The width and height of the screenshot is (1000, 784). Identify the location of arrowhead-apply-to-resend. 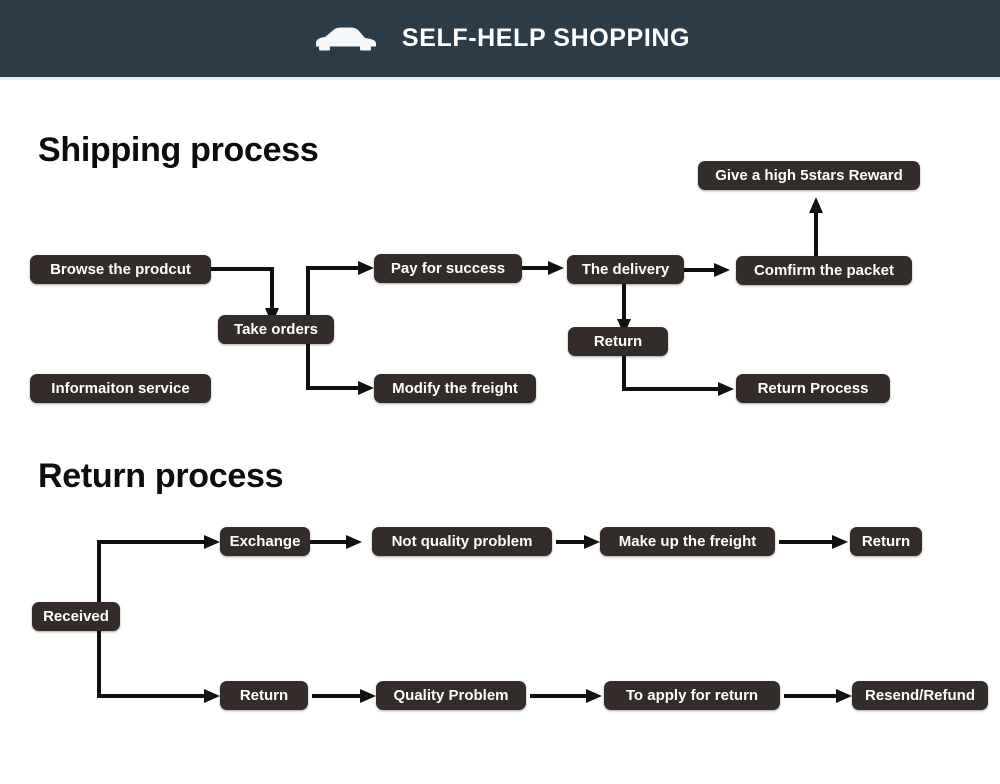
(844, 696).